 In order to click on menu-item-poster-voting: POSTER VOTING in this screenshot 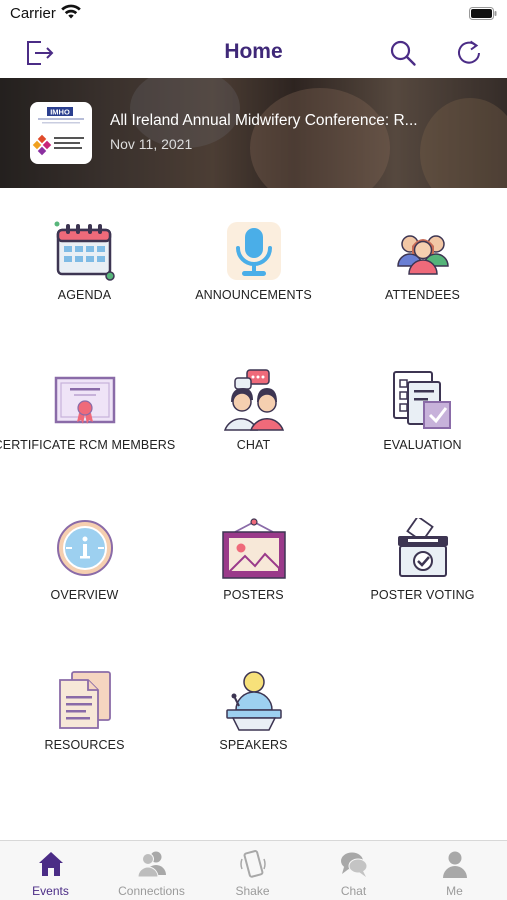, I will do `click(422, 573)`.